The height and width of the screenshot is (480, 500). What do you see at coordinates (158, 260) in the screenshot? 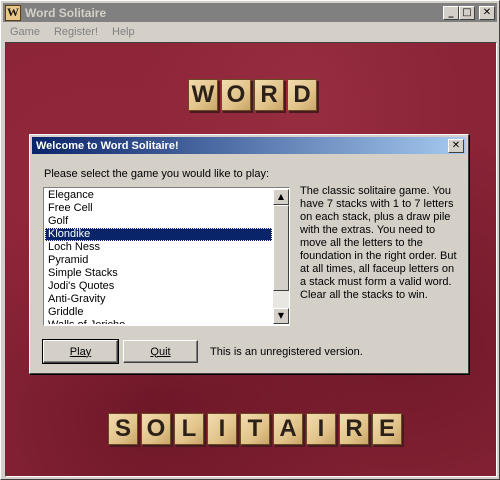
I see `game-list-item: Pyramid` at bounding box center [158, 260].